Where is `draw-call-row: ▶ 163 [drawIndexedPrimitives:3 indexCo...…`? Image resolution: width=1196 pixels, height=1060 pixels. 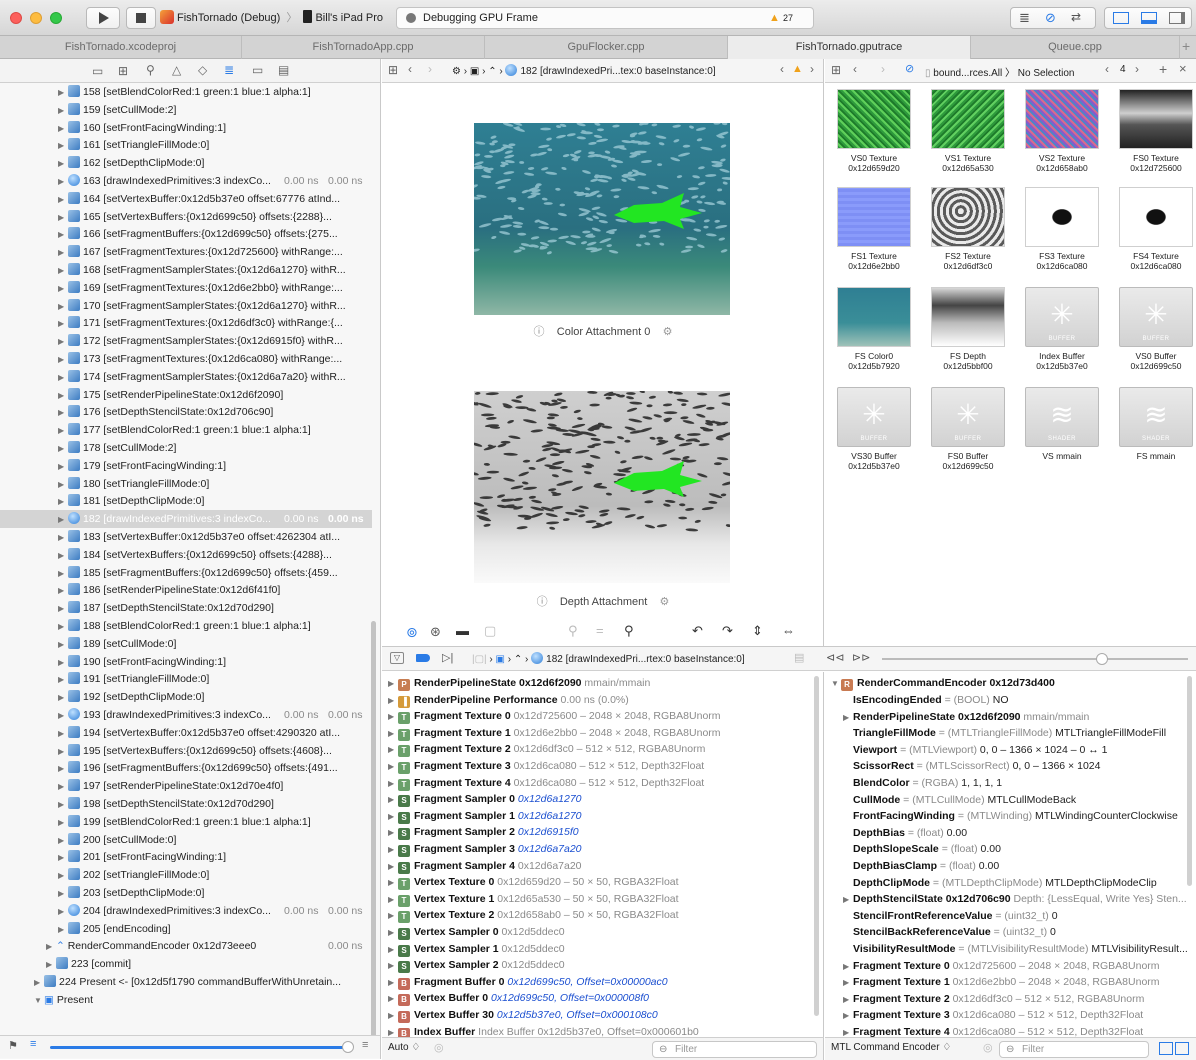
draw-call-row: ▶ 163 [drawIndexedPrimitives:3 indexCo...… is located at coordinates (186, 181).